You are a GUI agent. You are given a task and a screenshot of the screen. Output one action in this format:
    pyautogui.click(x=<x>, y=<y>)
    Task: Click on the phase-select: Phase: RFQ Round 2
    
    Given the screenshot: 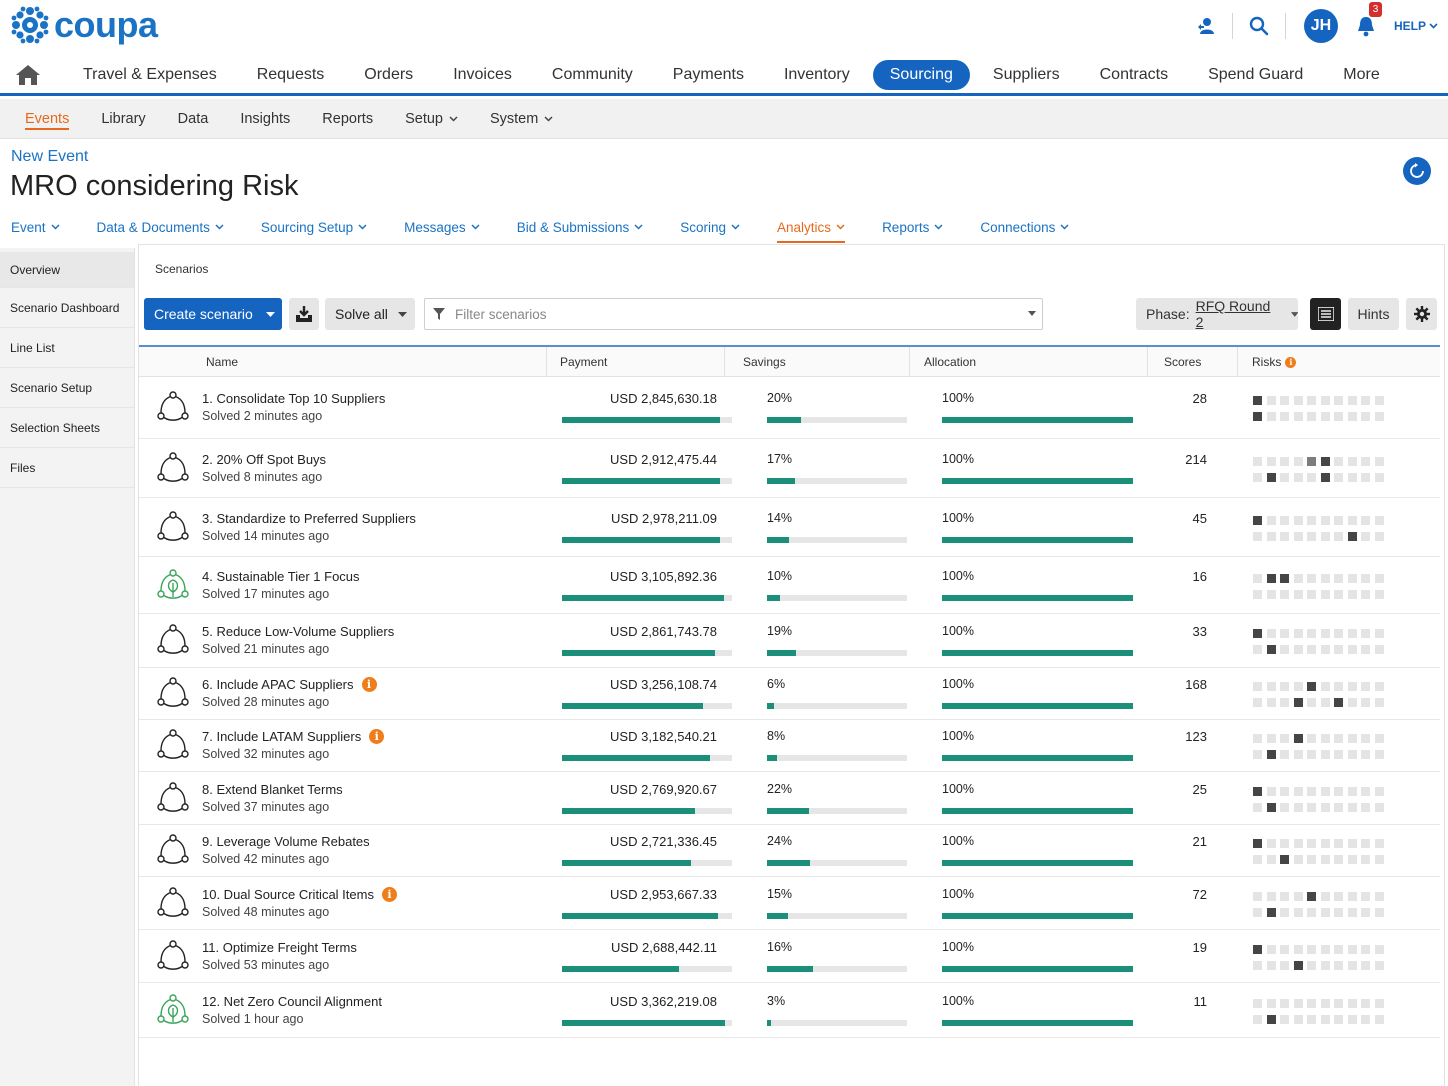 What is the action you would take?
    pyautogui.click(x=1217, y=314)
    